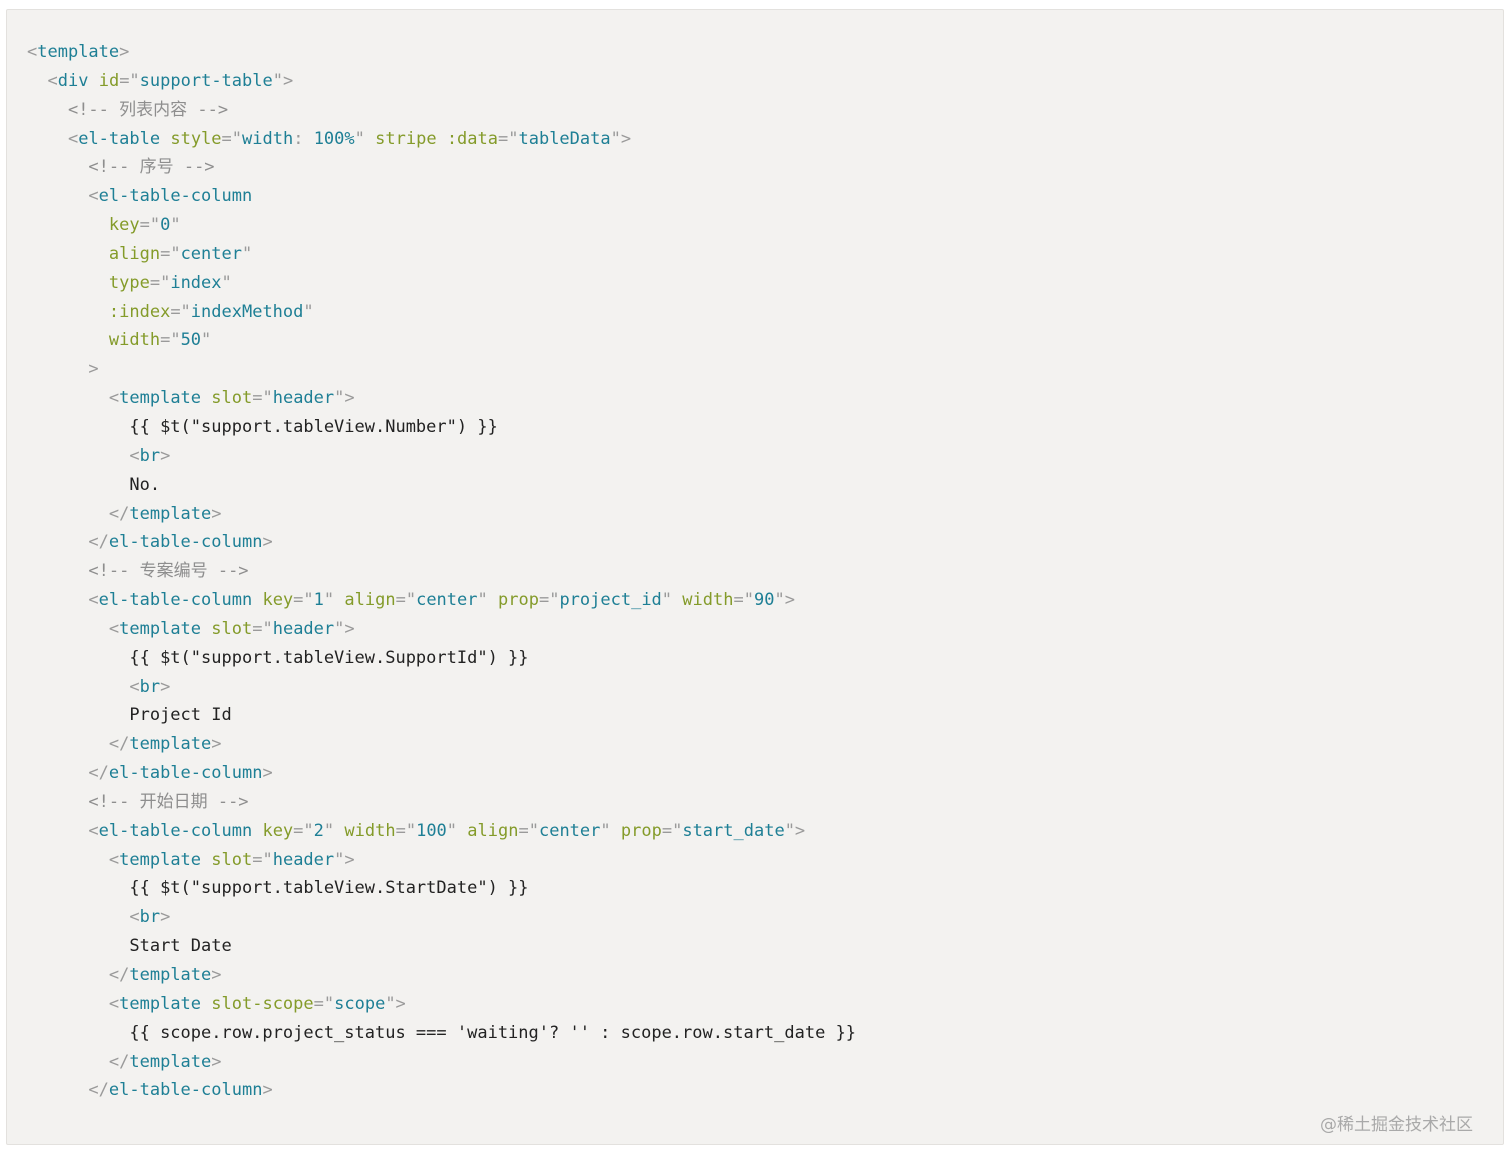 The image size is (1512, 1152). I want to click on code-token-str: support-table, so click(206, 80).